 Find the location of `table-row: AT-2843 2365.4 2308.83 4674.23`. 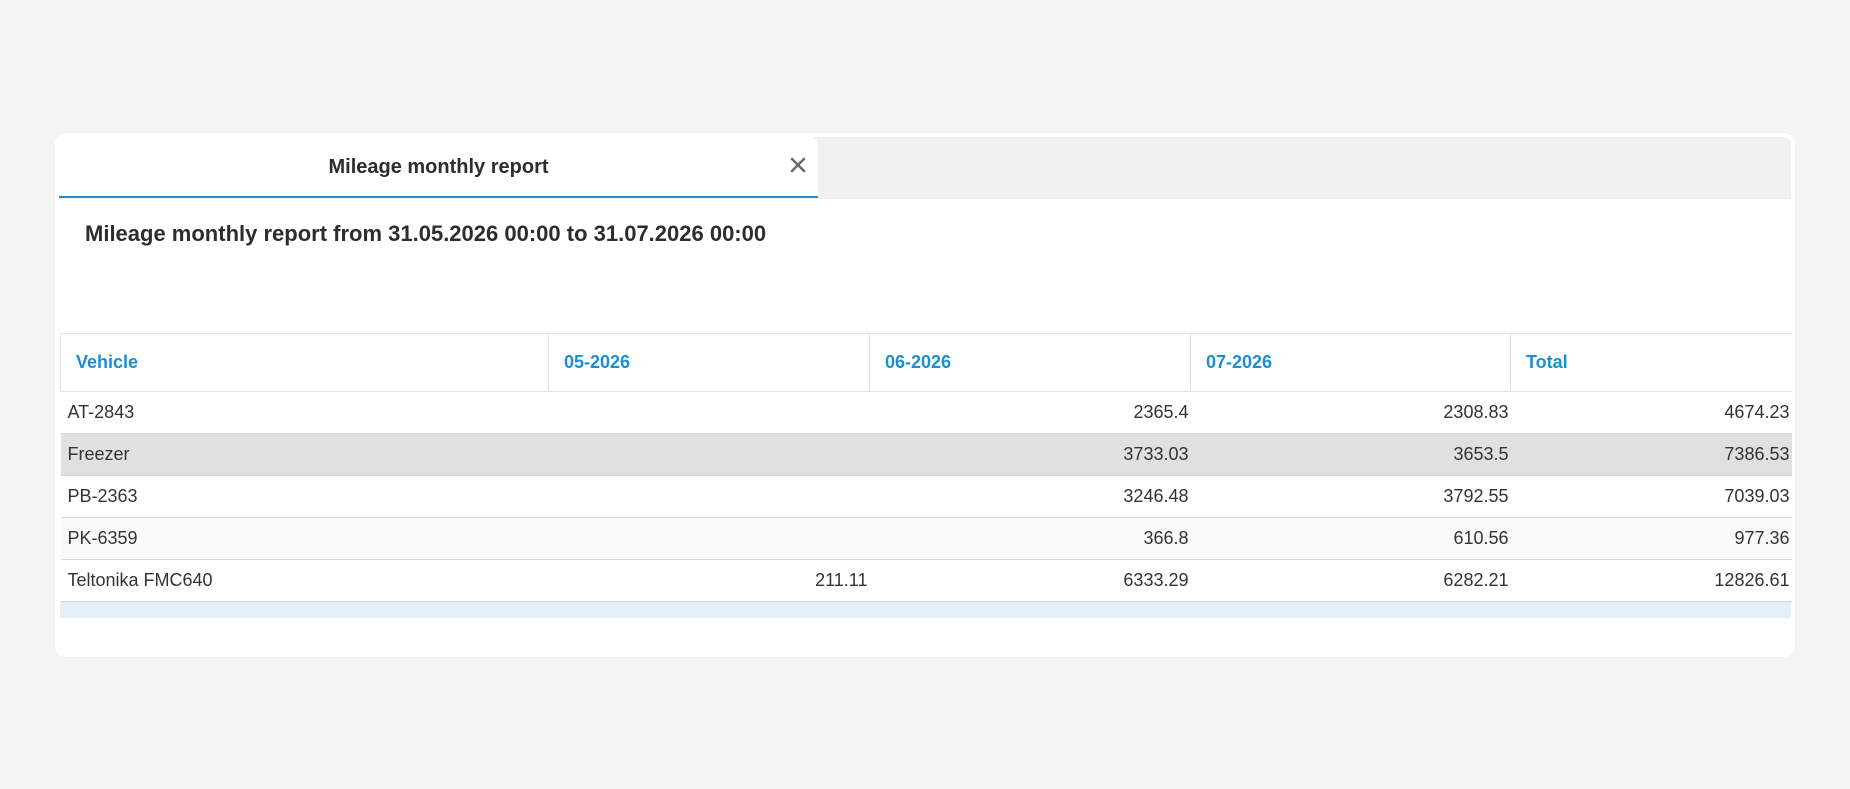

table-row: AT-2843 2365.4 2308.83 4674.23 is located at coordinates (926, 412).